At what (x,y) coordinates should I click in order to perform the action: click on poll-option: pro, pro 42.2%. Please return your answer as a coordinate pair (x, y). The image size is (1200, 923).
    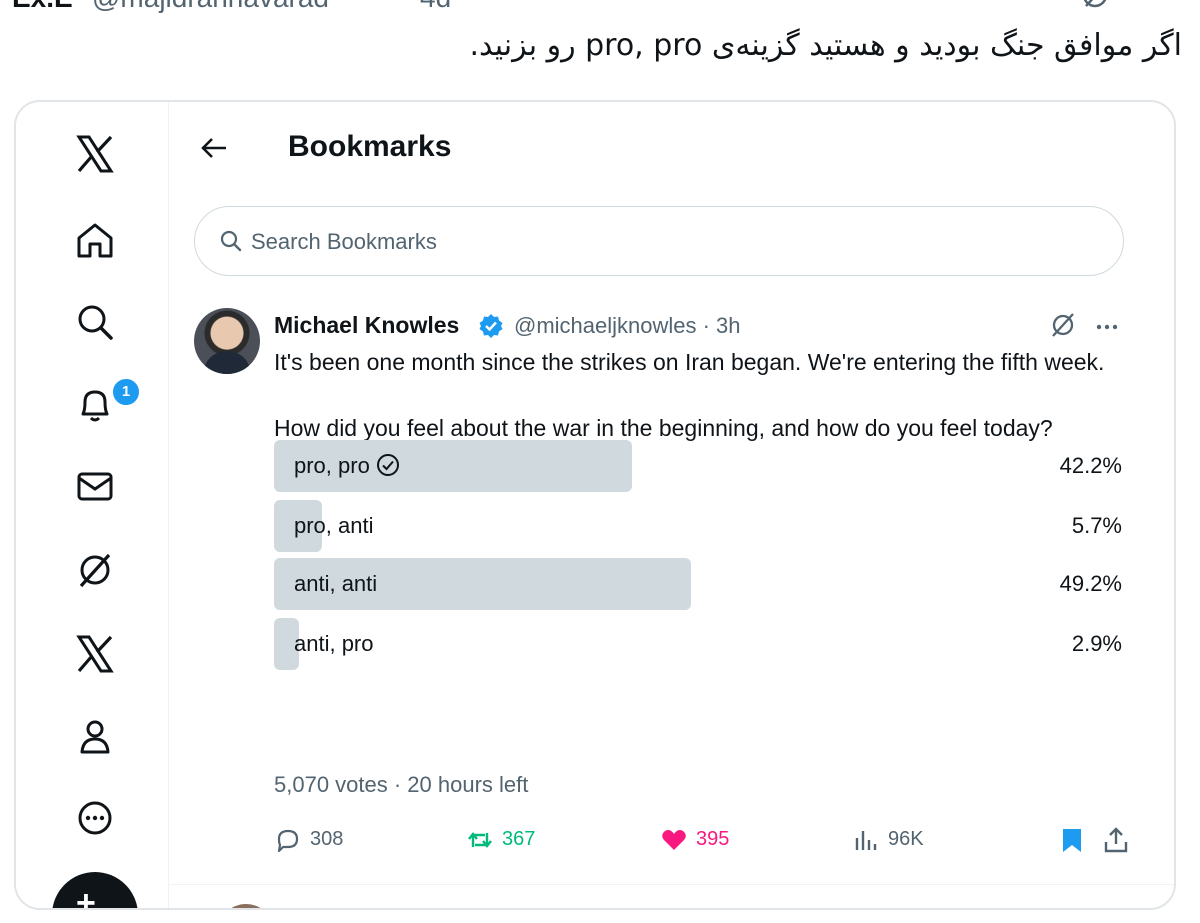
    Looking at the image, I should click on (698, 466).